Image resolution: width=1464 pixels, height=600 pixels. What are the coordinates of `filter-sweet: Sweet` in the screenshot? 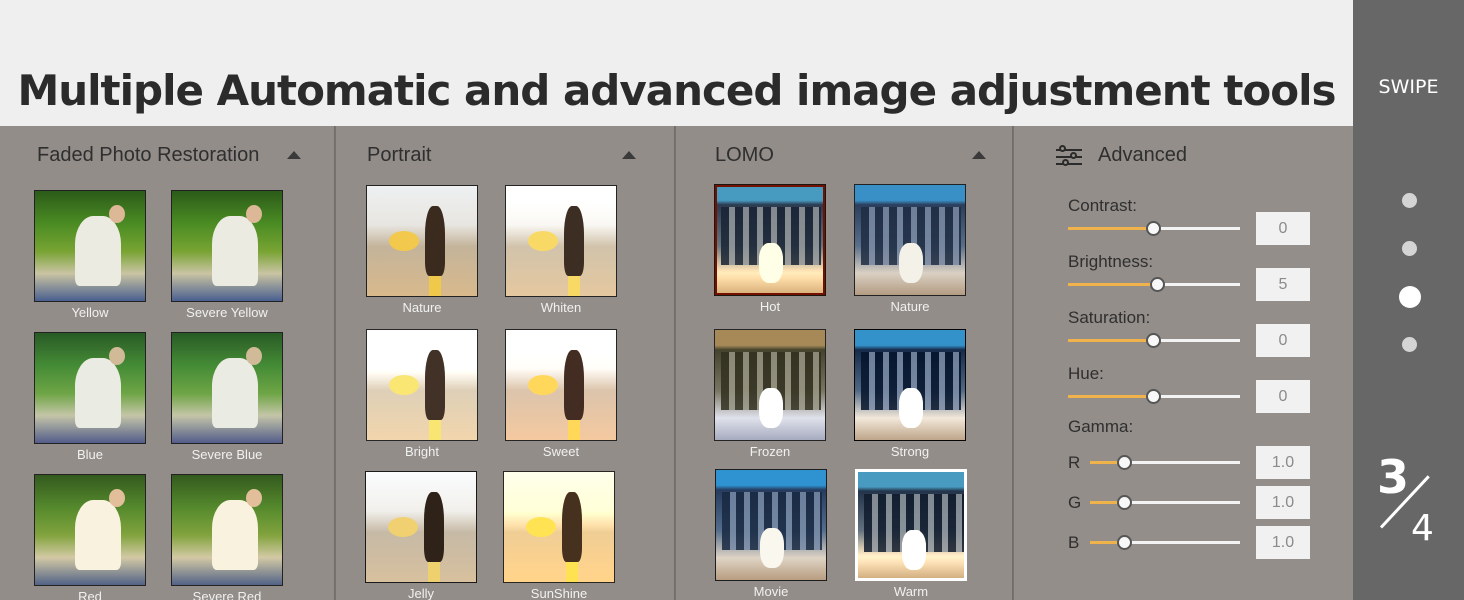 It's located at (561, 394).